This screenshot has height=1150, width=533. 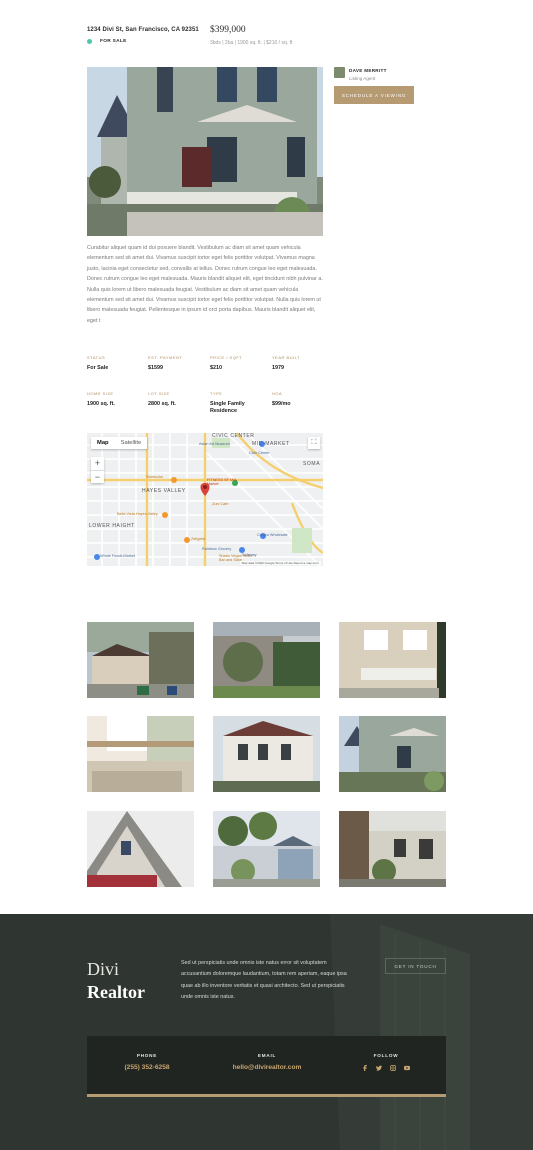 I want to click on fact-value: $1599, so click(x=155, y=368).